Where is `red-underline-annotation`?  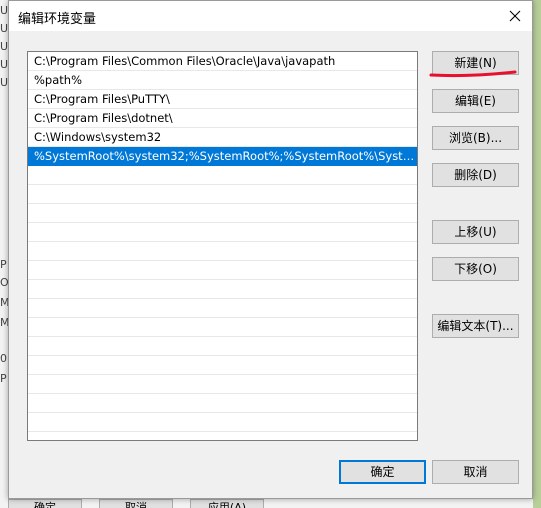 red-underline-annotation is located at coordinates (473, 74).